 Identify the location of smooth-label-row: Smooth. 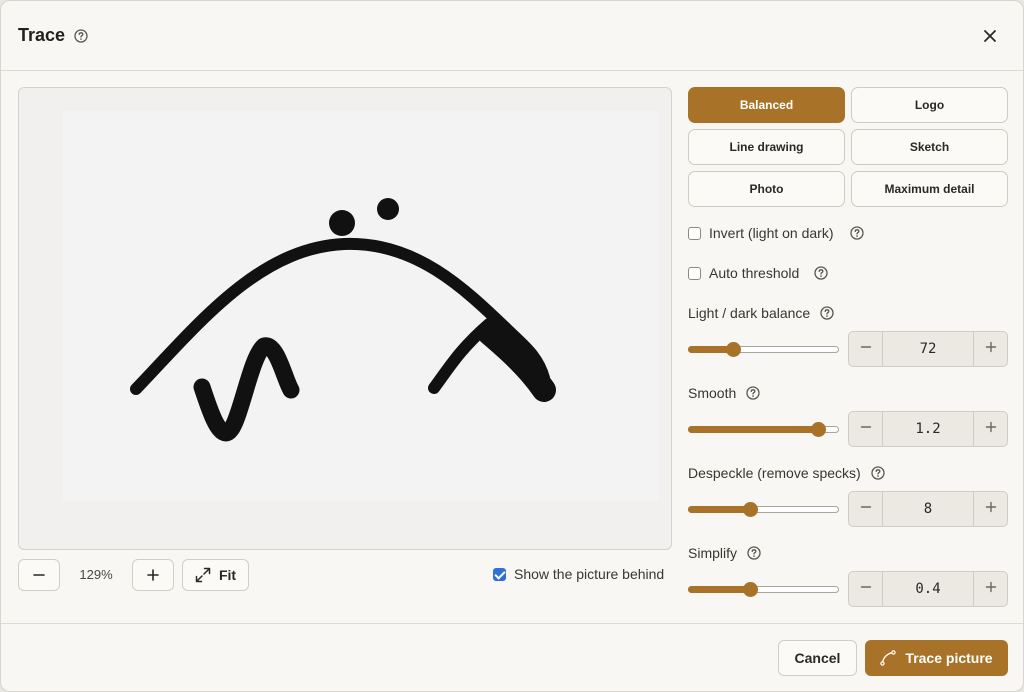
(724, 393).